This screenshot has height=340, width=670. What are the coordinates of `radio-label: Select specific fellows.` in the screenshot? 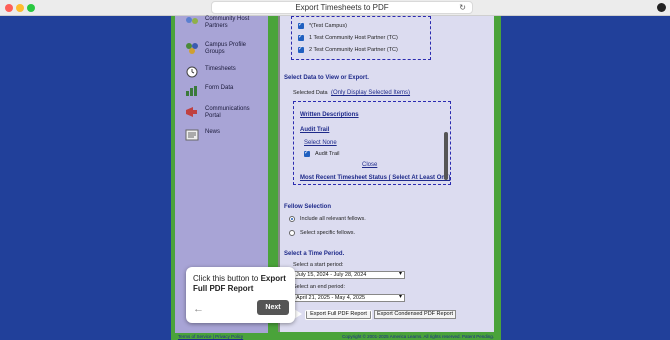 It's located at (328, 233).